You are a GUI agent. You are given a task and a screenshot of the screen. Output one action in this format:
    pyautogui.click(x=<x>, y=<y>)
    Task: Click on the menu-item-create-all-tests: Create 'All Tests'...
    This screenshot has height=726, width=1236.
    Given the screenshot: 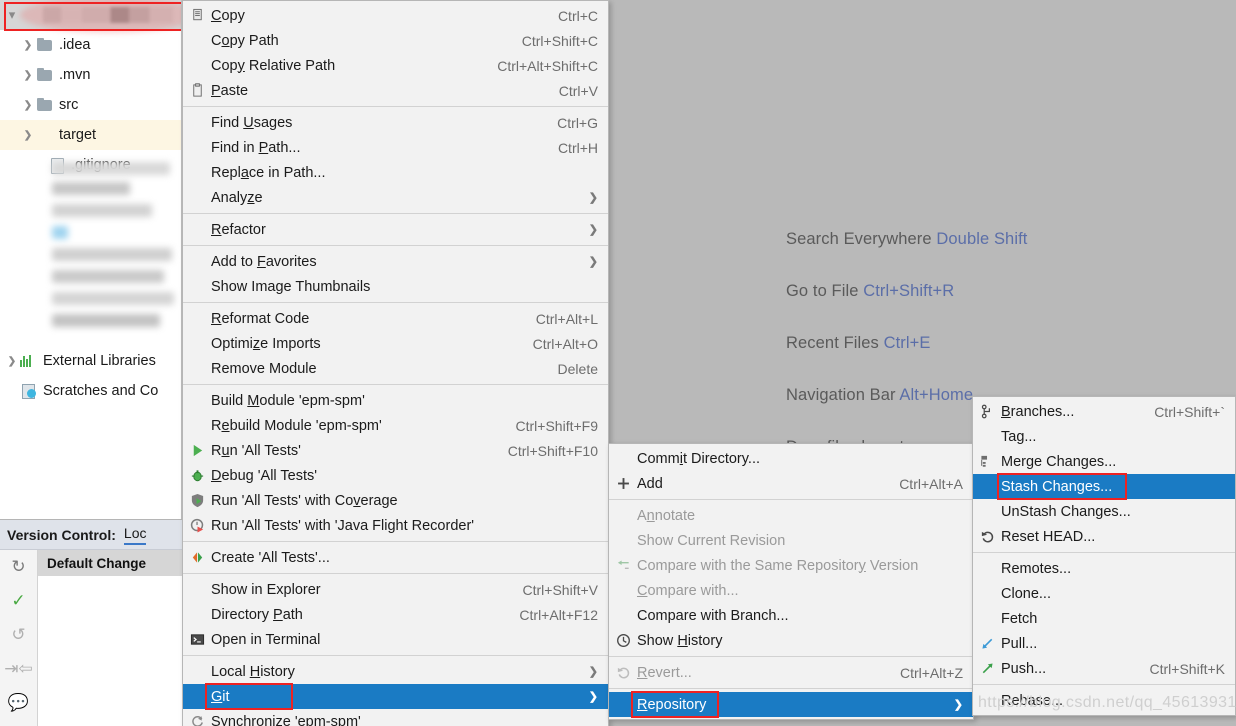 What is the action you would take?
    pyautogui.click(x=395, y=557)
    